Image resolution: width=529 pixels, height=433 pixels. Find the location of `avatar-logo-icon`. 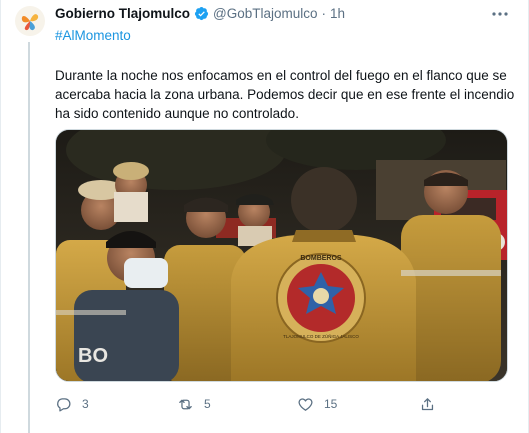

avatar-logo-icon is located at coordinates (30, 21).